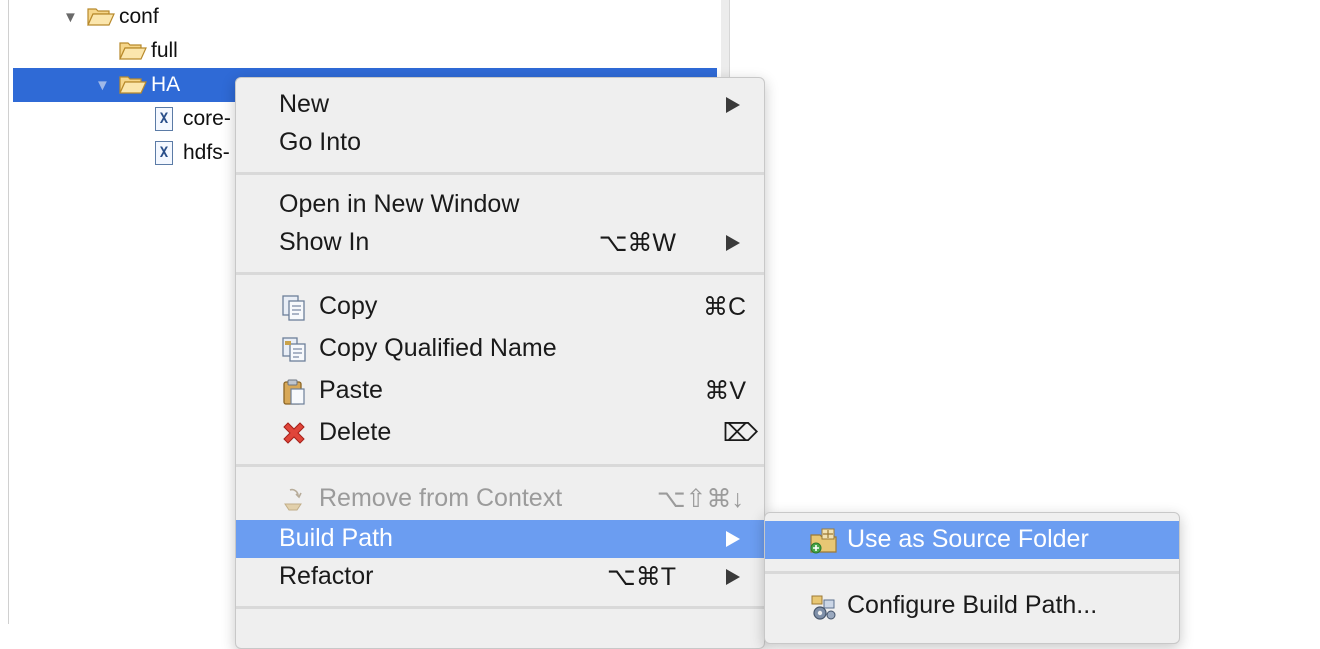 The width and height of the screenshot is (1320, 649). I want to click on menu-item-label: Remove from Context, so click(441, 498).